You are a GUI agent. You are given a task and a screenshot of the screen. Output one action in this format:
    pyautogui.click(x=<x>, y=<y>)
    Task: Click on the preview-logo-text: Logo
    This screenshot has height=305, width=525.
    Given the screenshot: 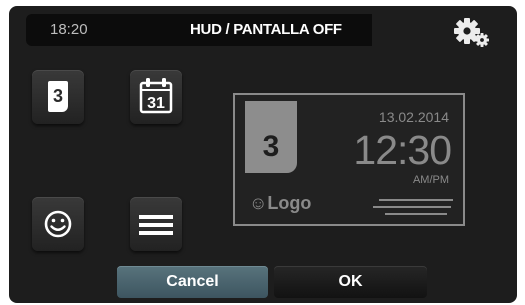 What is the action you would take?
    pyautogui.click(x=289, y=203)
    